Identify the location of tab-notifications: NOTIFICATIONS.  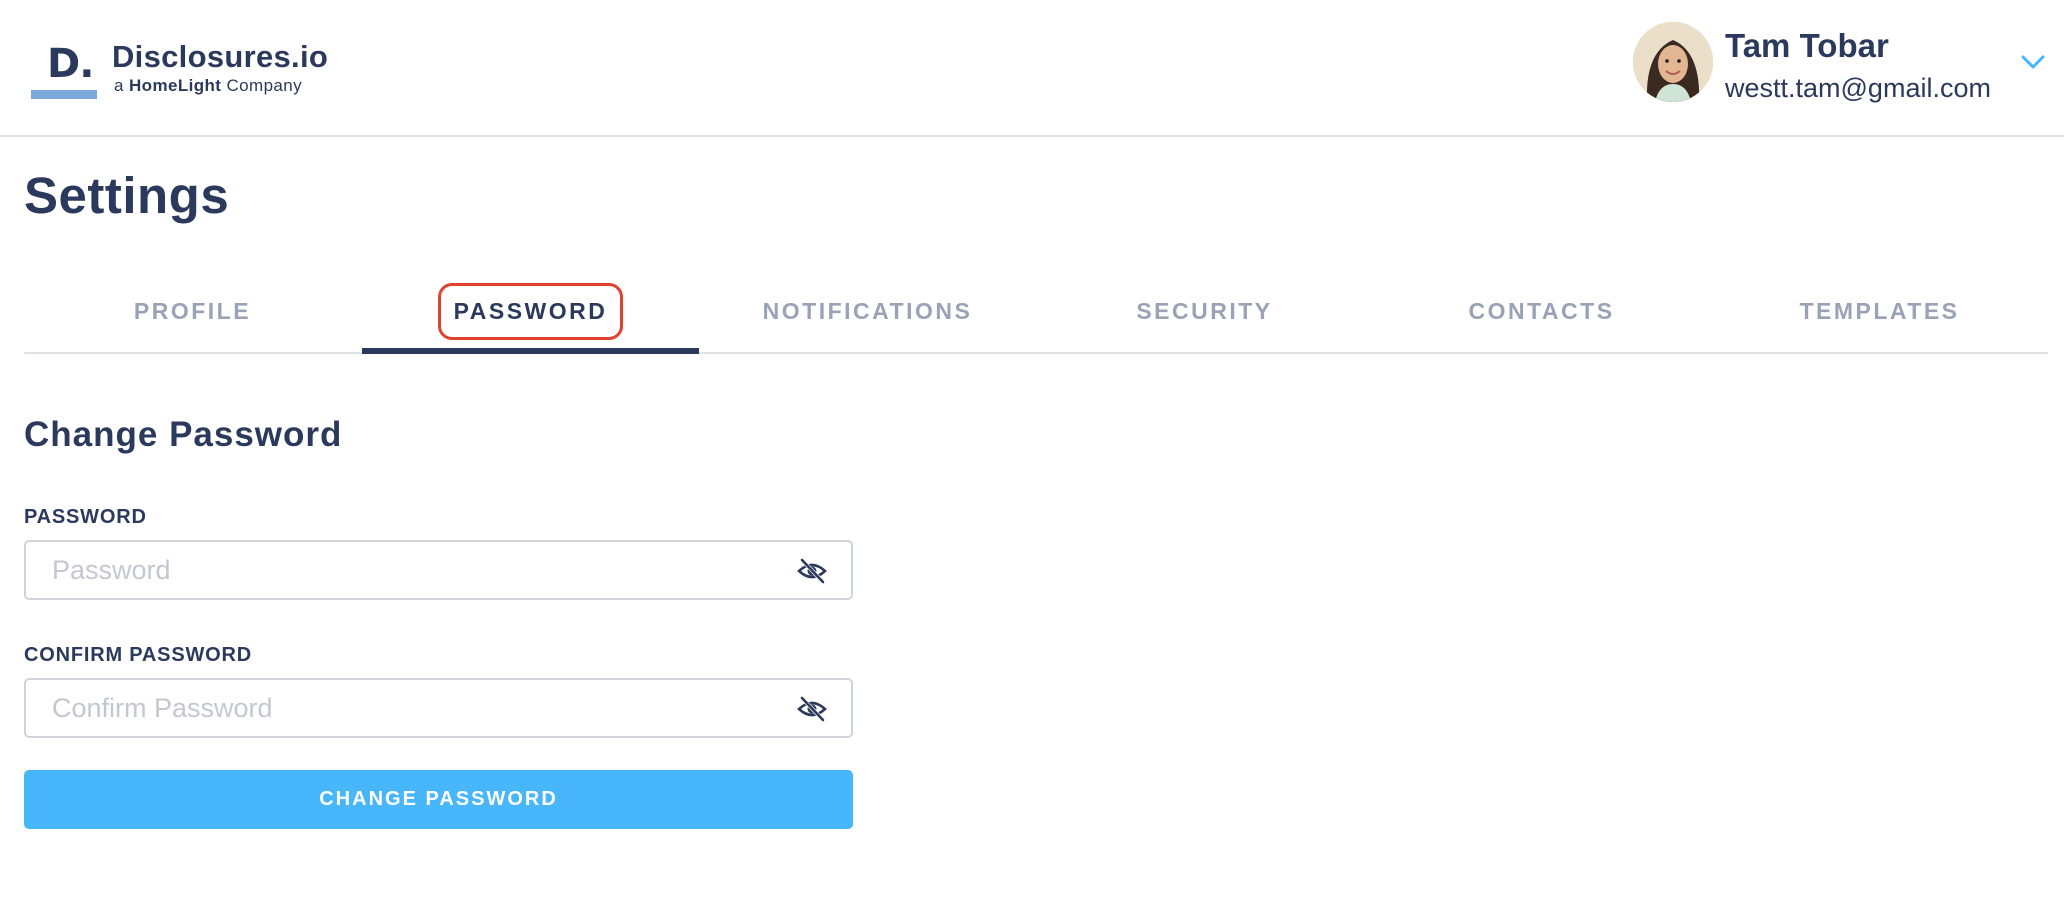
(867, 311).